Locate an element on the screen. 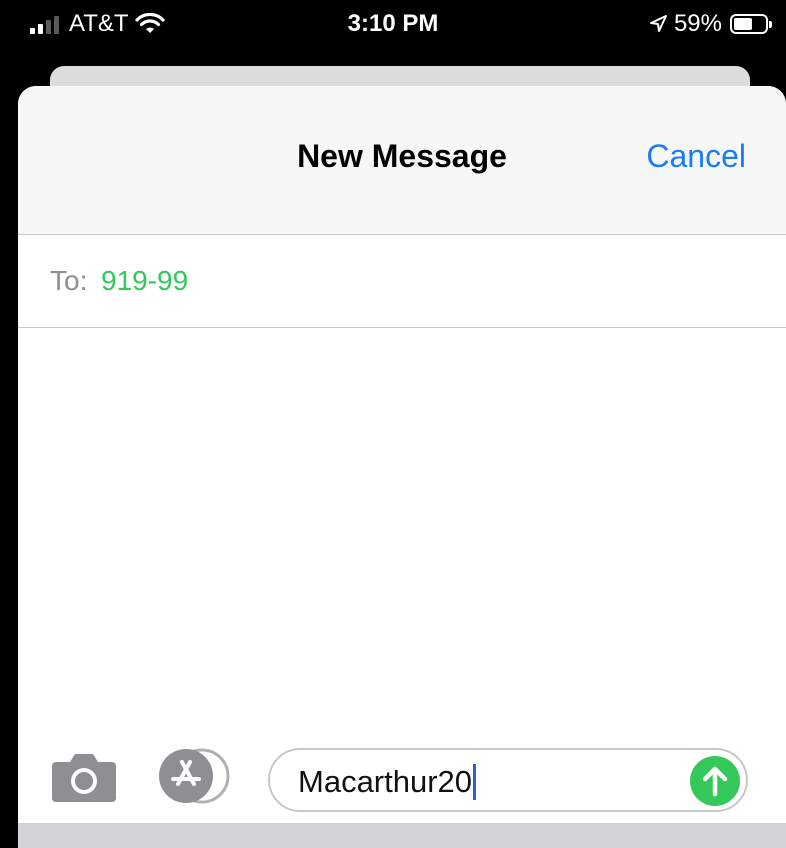 Image resolution: width=786 pixels, height=848 pixels. battery-level is located at coordinates (743, 24).